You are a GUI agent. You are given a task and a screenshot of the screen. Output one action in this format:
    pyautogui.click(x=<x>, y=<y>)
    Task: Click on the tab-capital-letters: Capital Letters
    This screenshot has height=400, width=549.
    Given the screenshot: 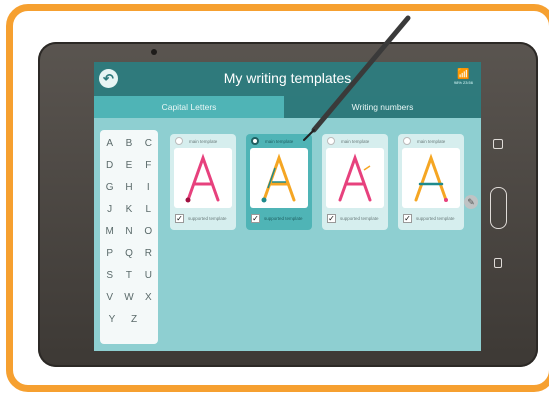 What is the action you would take?
    pyautogui.click(x=189, y=107)
    